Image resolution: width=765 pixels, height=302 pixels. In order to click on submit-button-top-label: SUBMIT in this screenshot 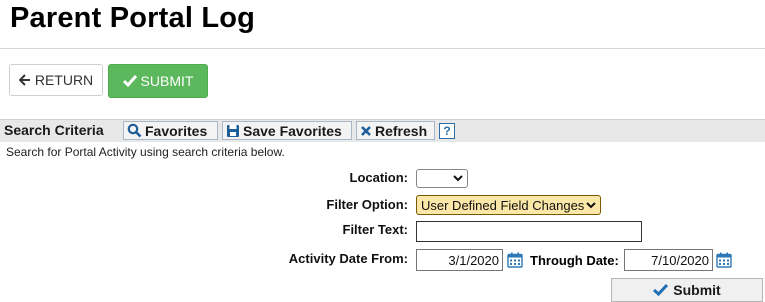, I will do `click(167, 81)`.